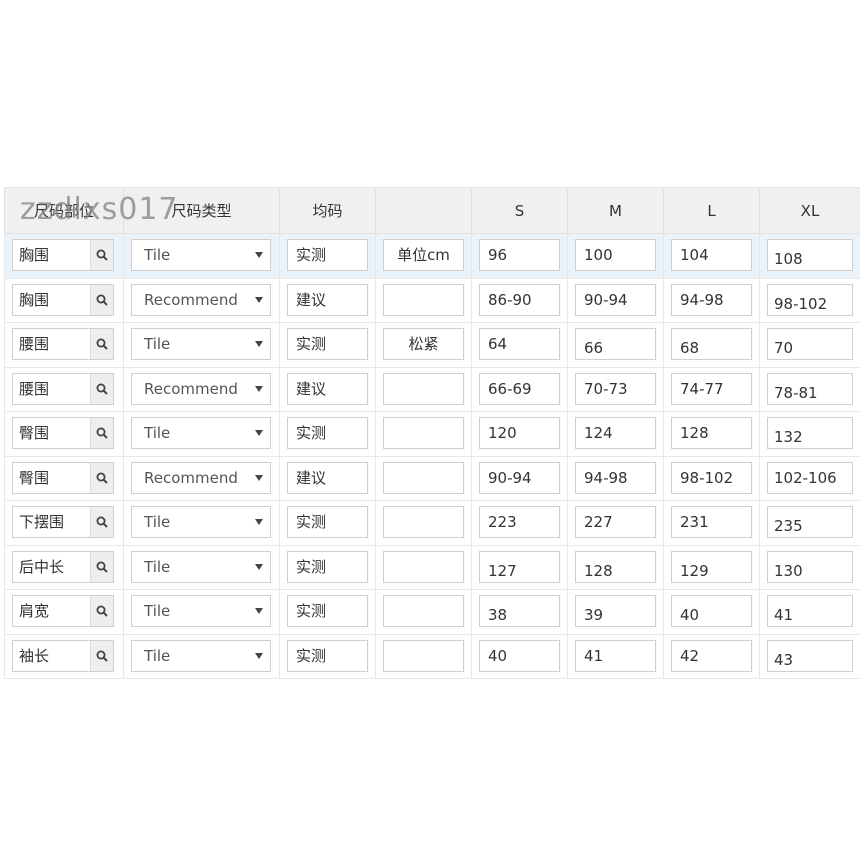 Image resolution: width=860 pixels, height=860 pixels. I want to click on size-l-input: 94-98, so click(711, 299).